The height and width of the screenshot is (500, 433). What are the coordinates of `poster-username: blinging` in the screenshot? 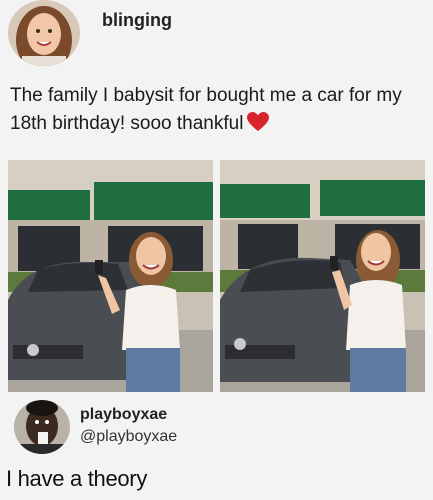 It's located at (137, 20).